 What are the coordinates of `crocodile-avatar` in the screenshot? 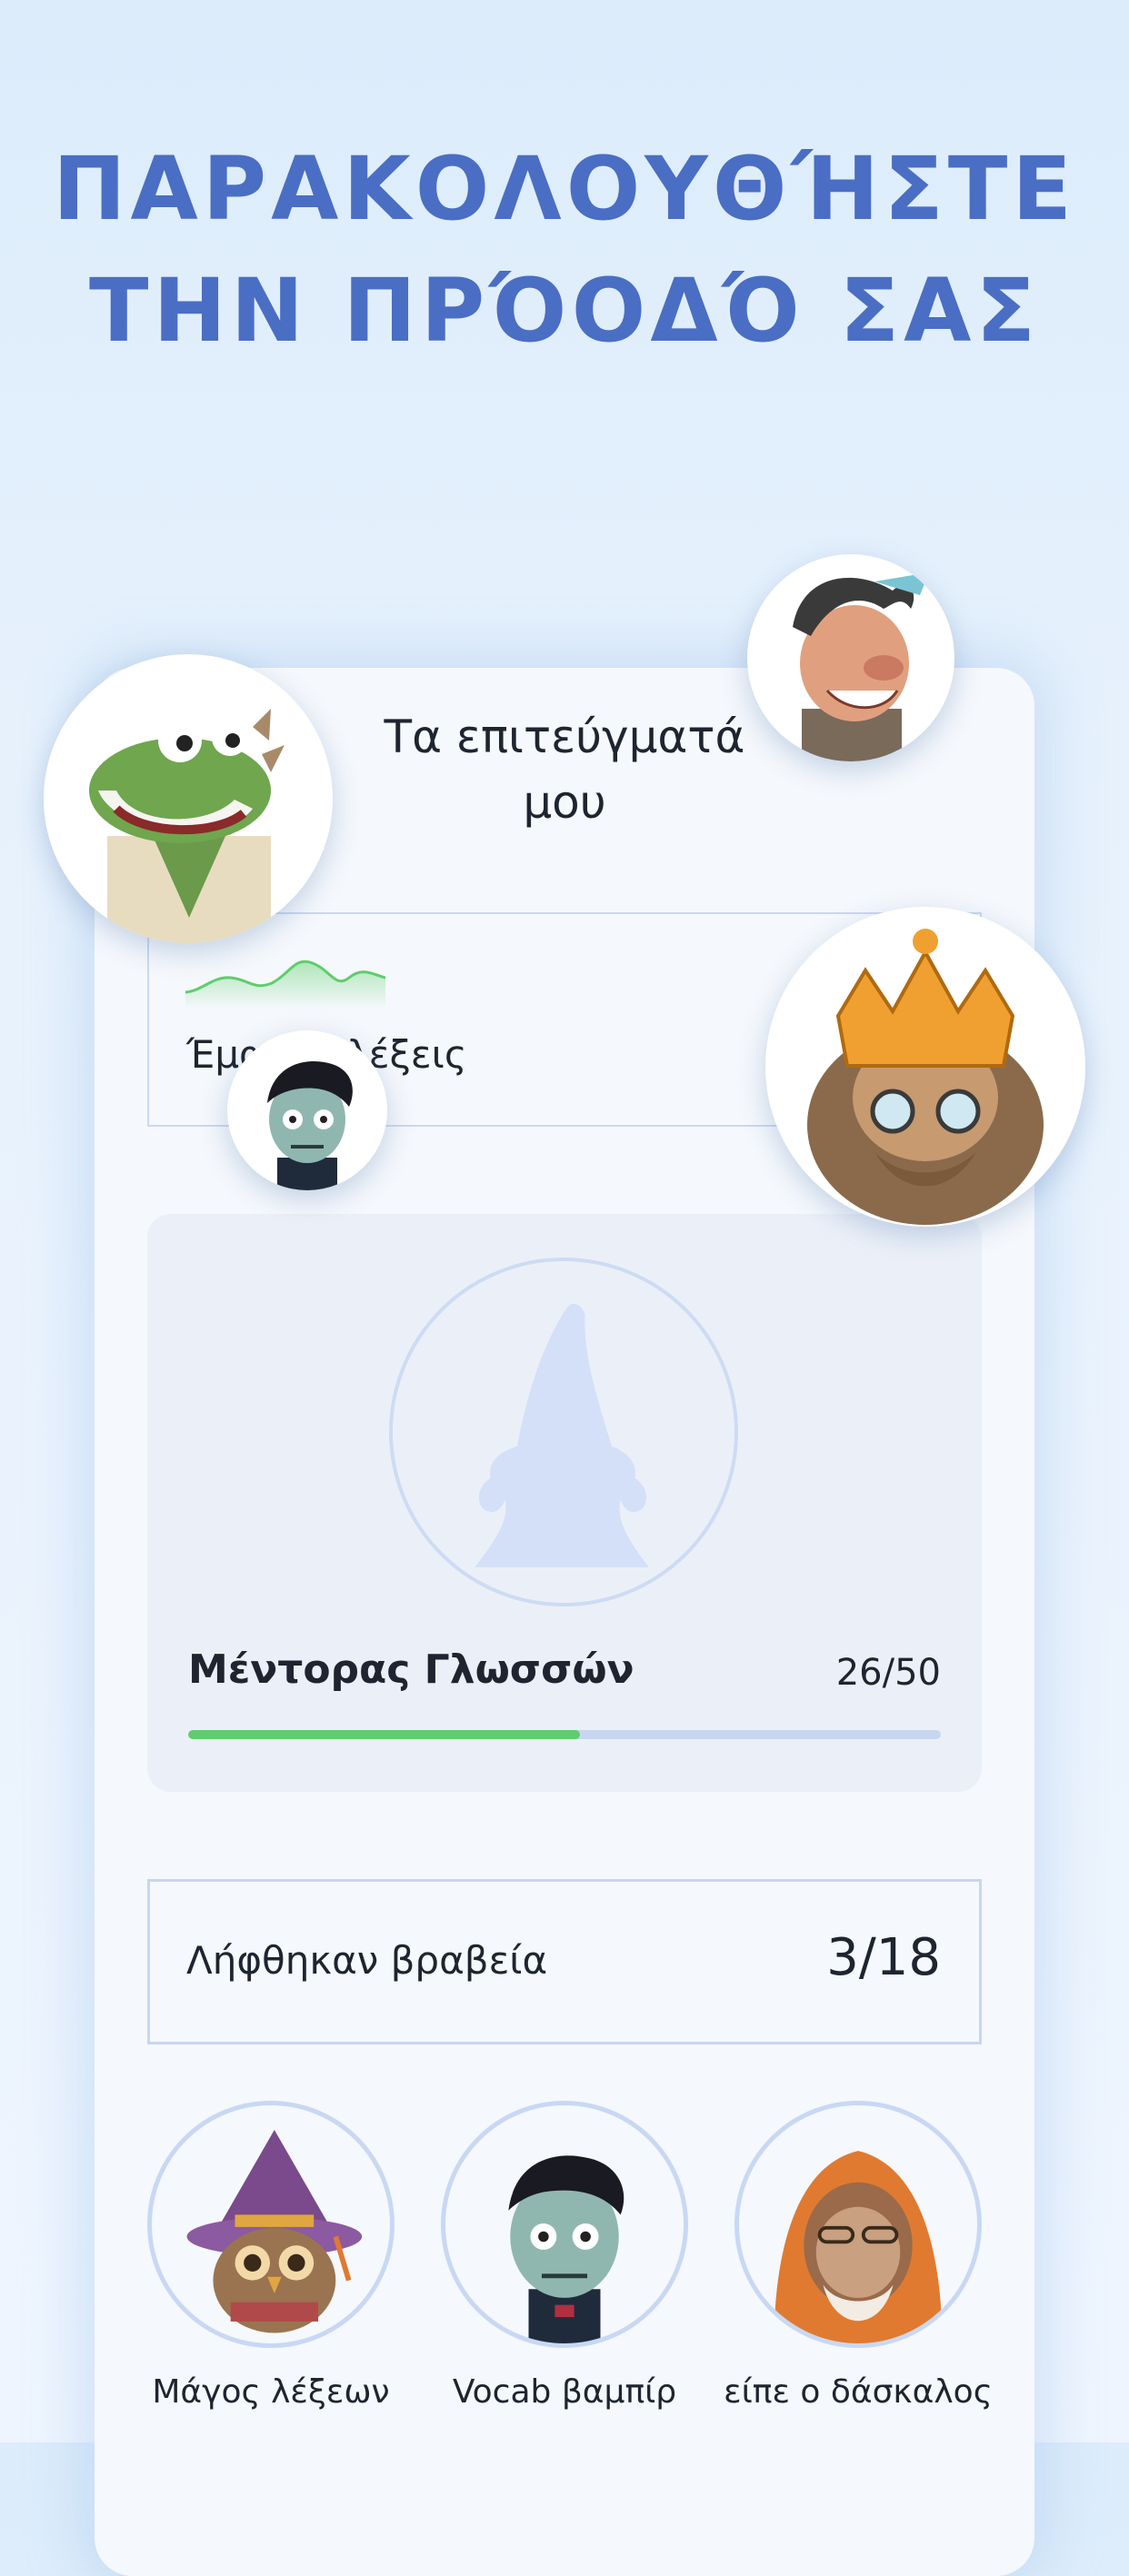 It's located at (189, 798).